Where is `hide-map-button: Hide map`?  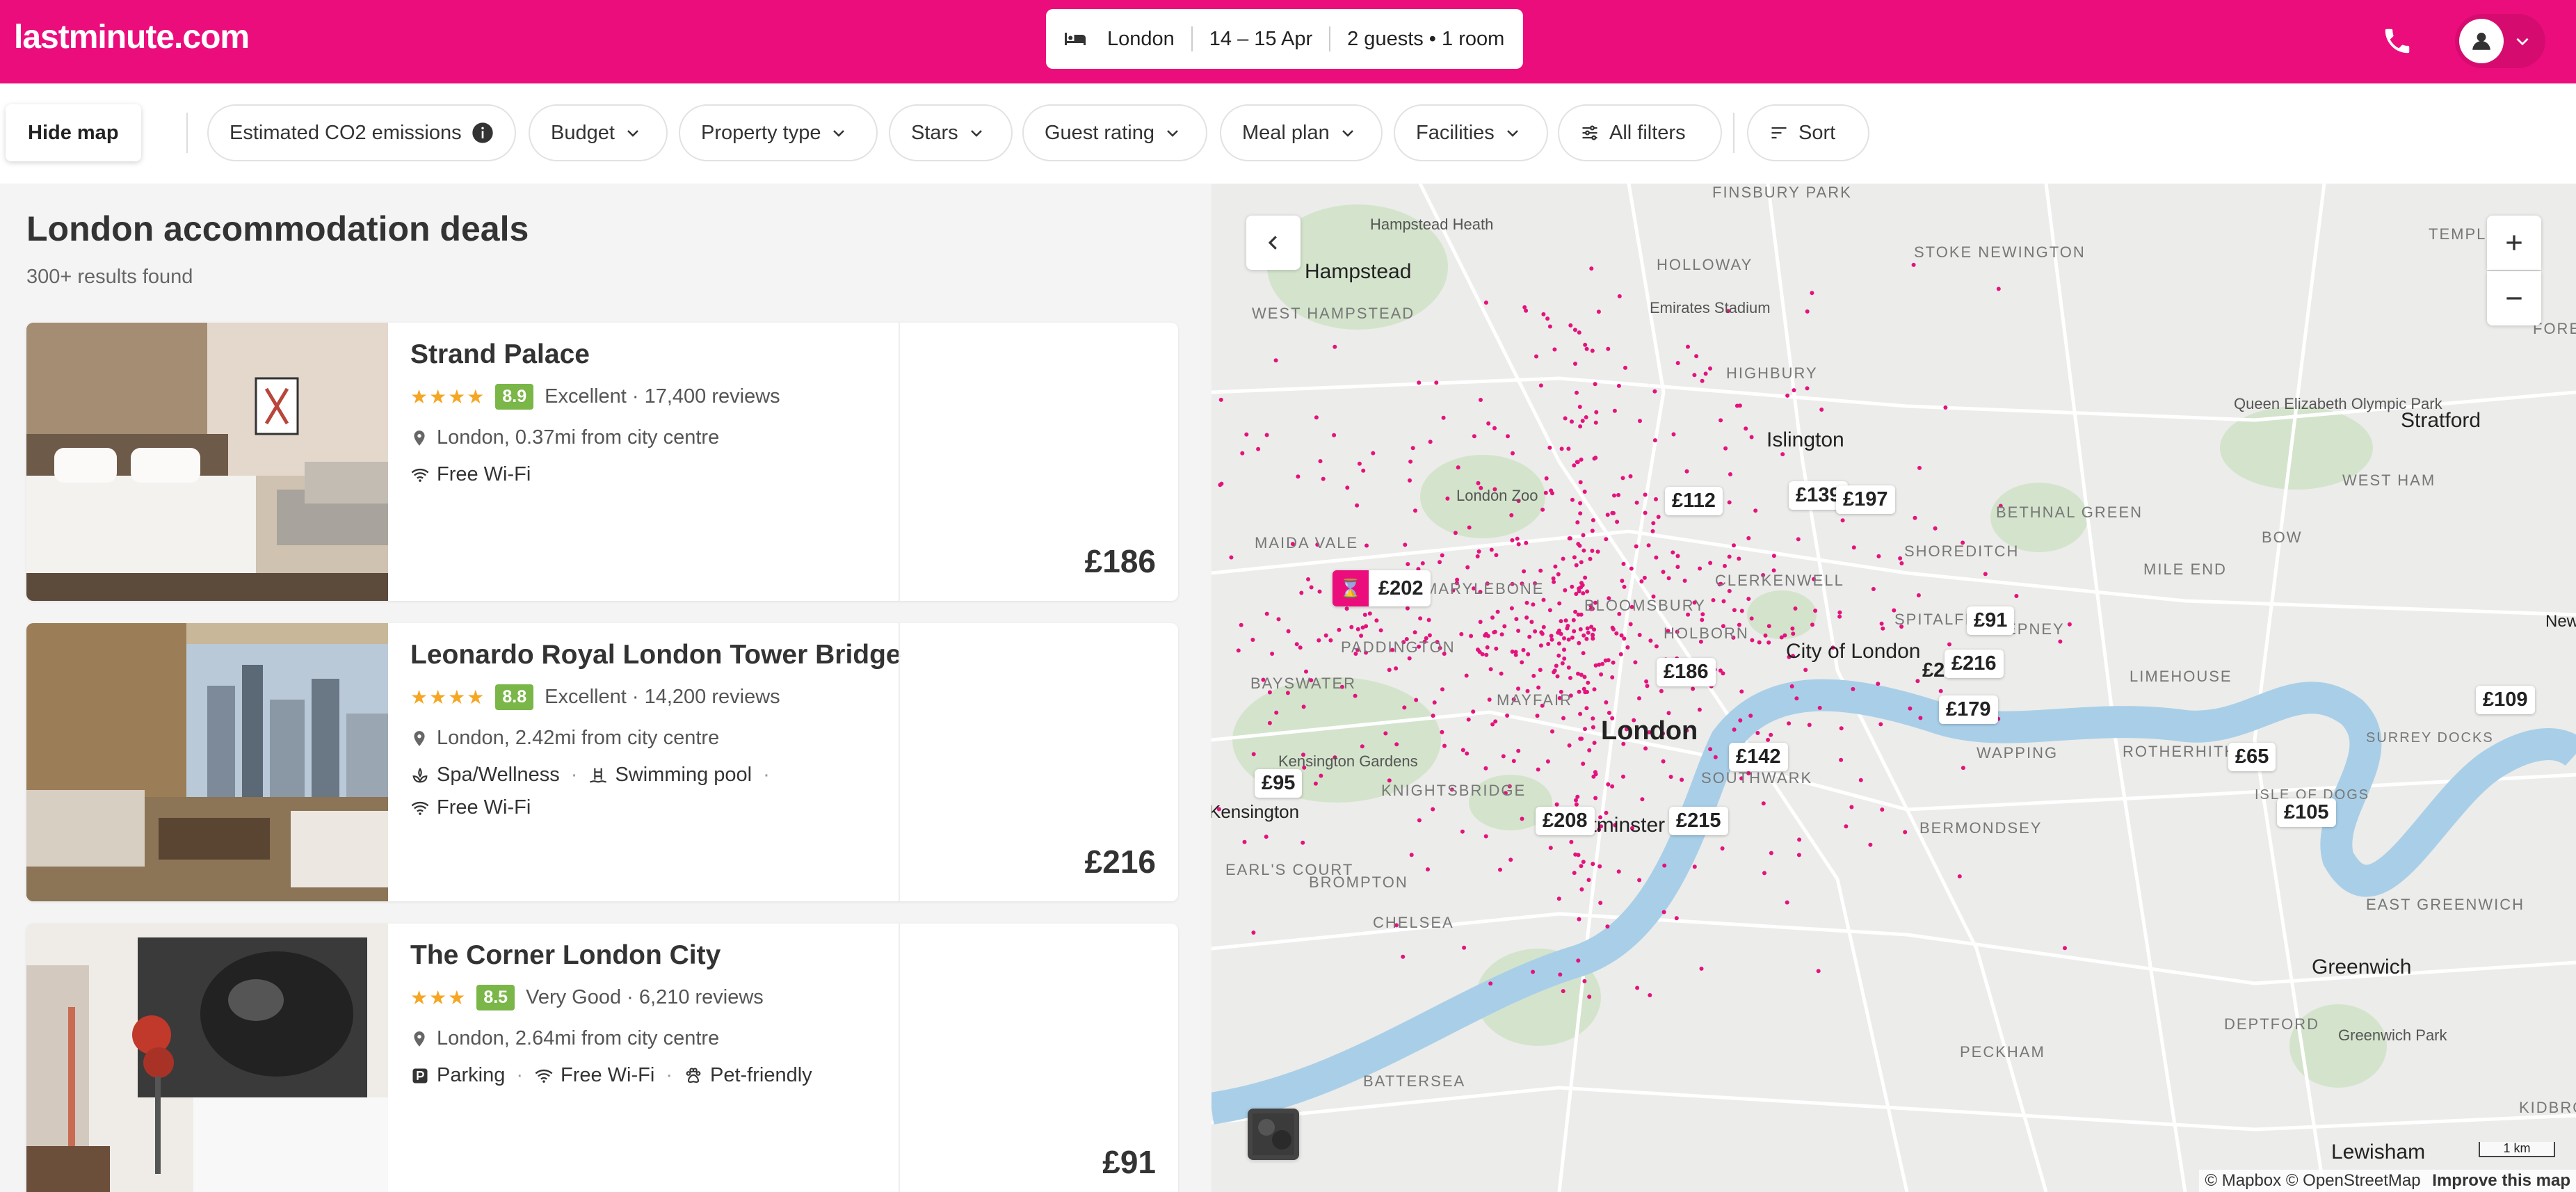
hide-map-button: Hide map is located at coordinates (73, 132).